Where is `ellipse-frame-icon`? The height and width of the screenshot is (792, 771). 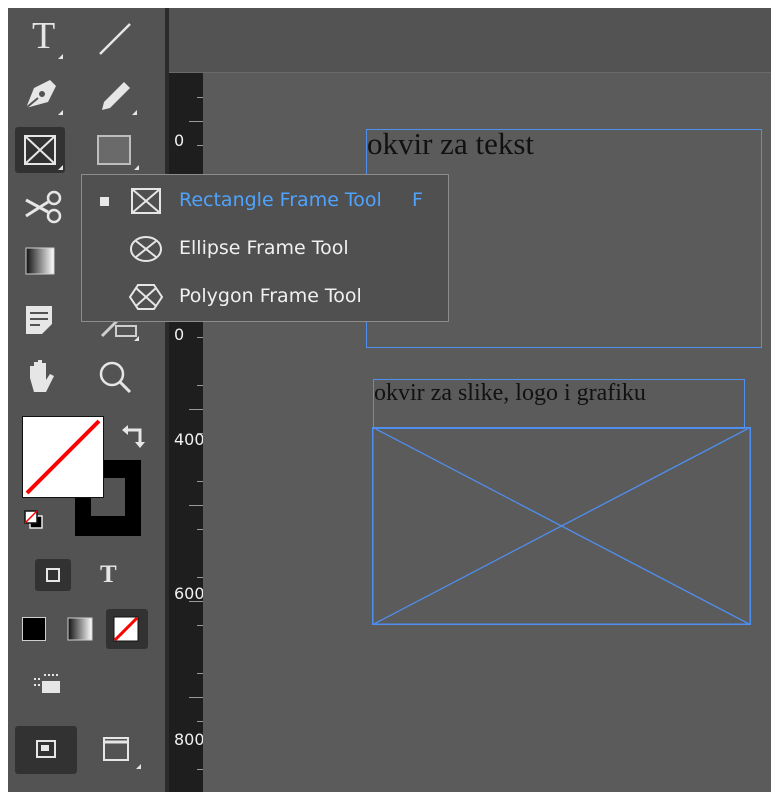
ellipse-frame-icon is located at coordinates (146, 249).